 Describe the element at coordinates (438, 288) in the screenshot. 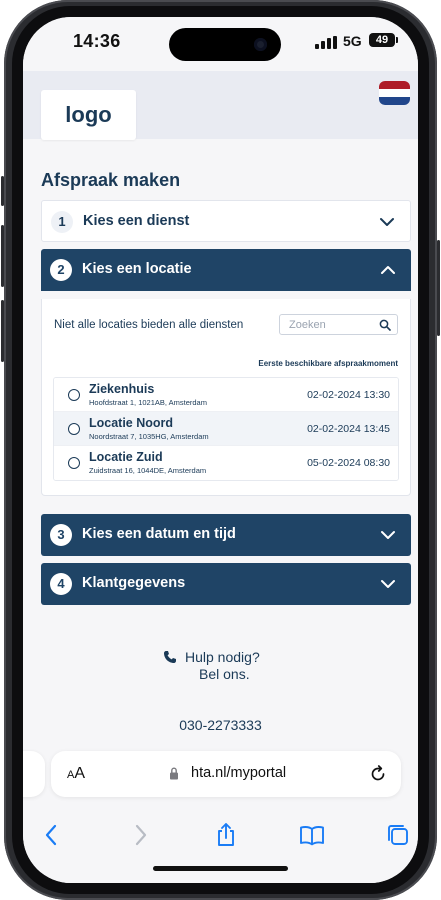

I see `power-button` at that location.